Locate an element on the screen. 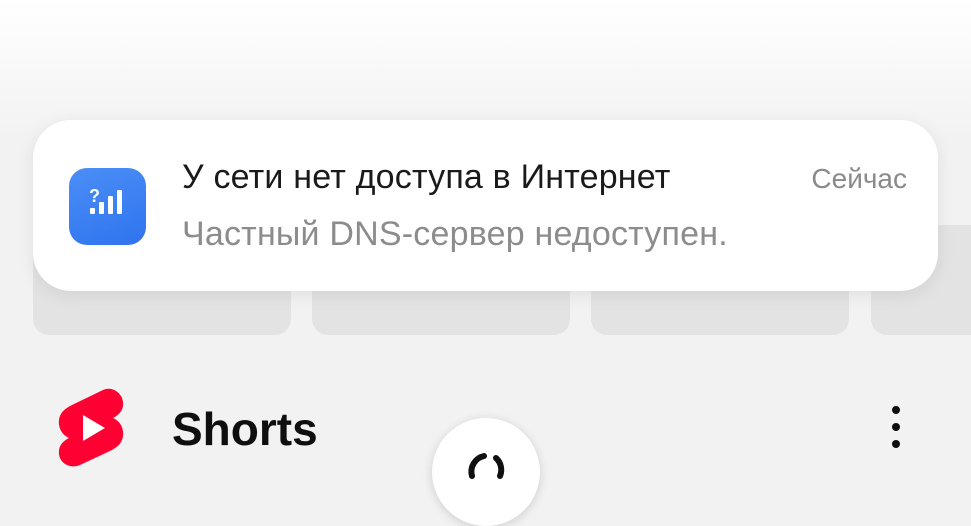 The image size is (971, 526). youtube-shorts-icon is located at coordinates (91, 427).